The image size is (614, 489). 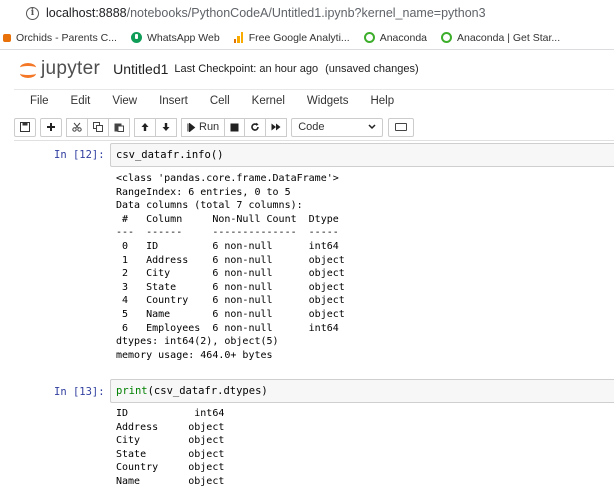 I want to click on plus-icon, so click(x=51, y=127).